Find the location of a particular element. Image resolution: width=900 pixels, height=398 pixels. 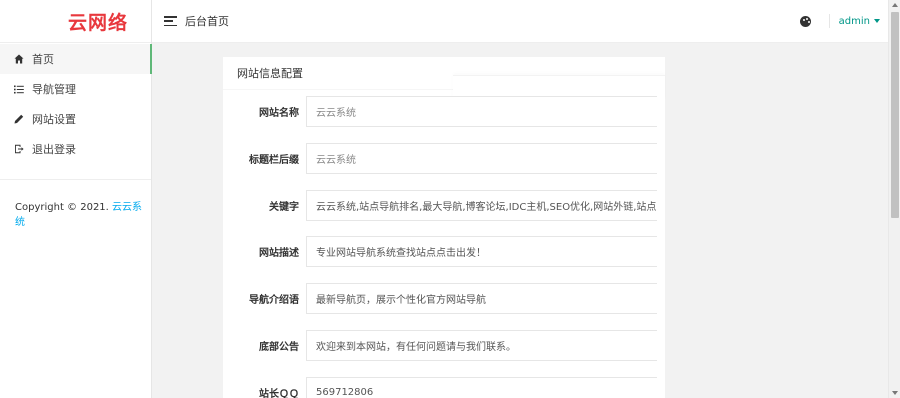

field-label: 标题栏后缀 is located at coordinates (274, 160).